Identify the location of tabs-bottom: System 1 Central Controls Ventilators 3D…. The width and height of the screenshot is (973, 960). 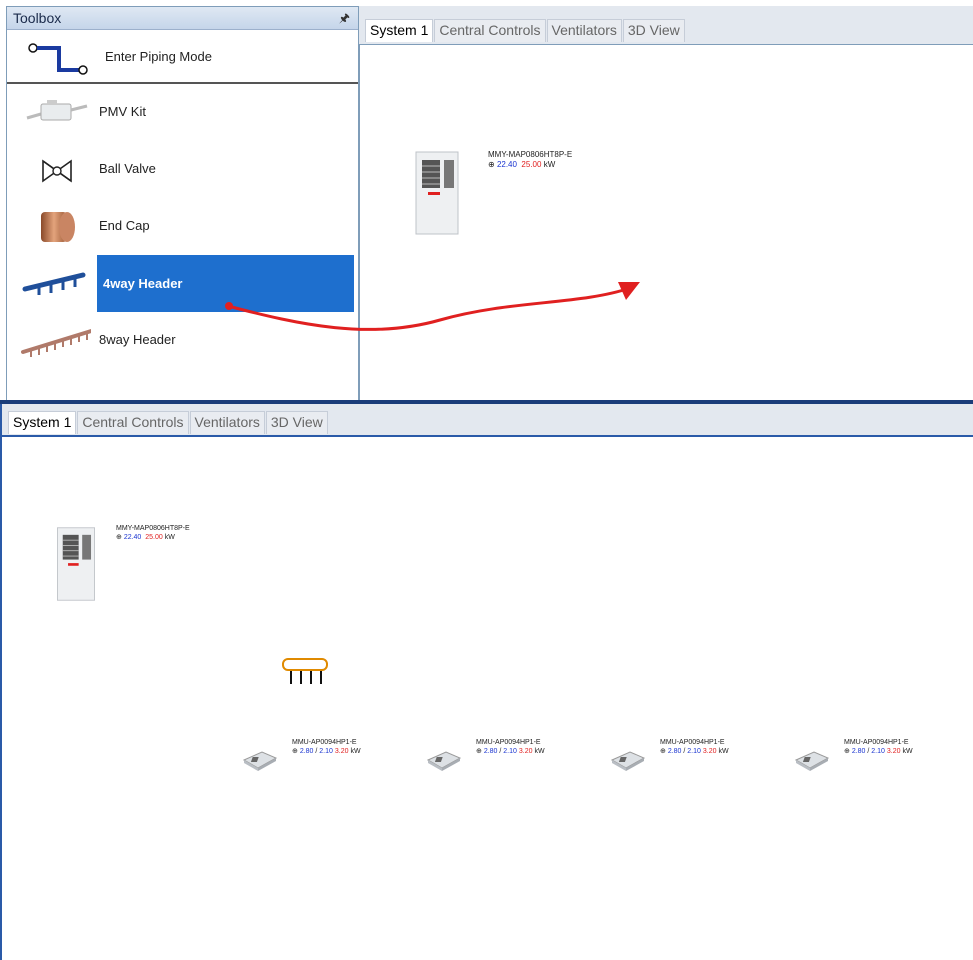
(168, 422).